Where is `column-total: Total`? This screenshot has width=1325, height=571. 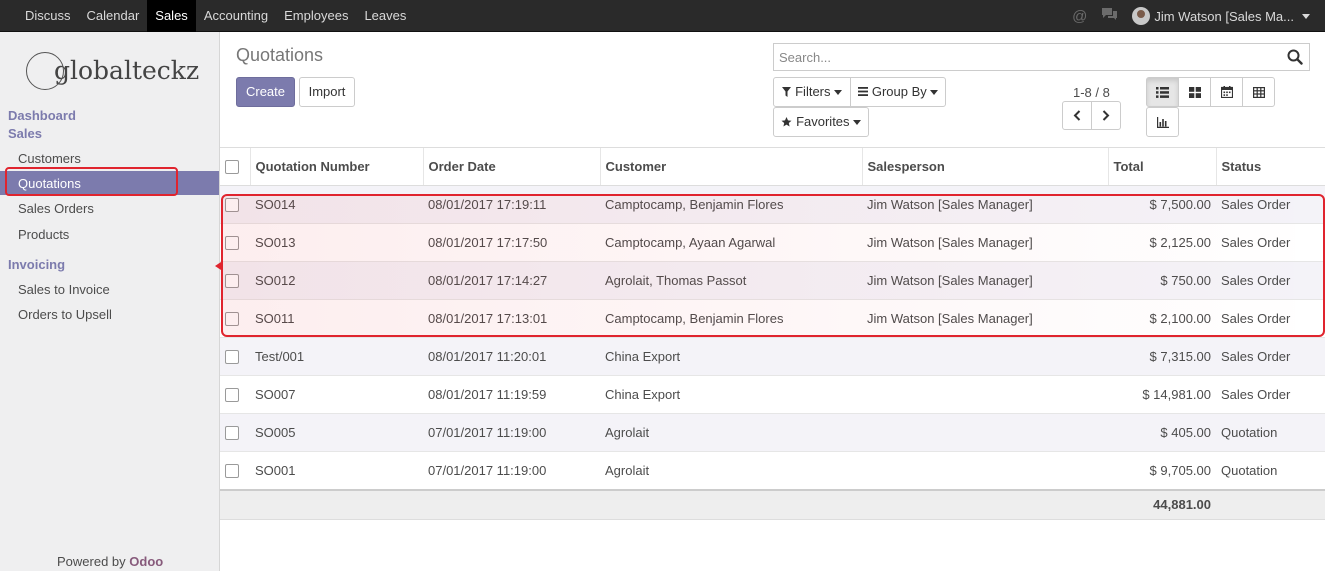 column-total: Total is located at coordinates (1161, 166).